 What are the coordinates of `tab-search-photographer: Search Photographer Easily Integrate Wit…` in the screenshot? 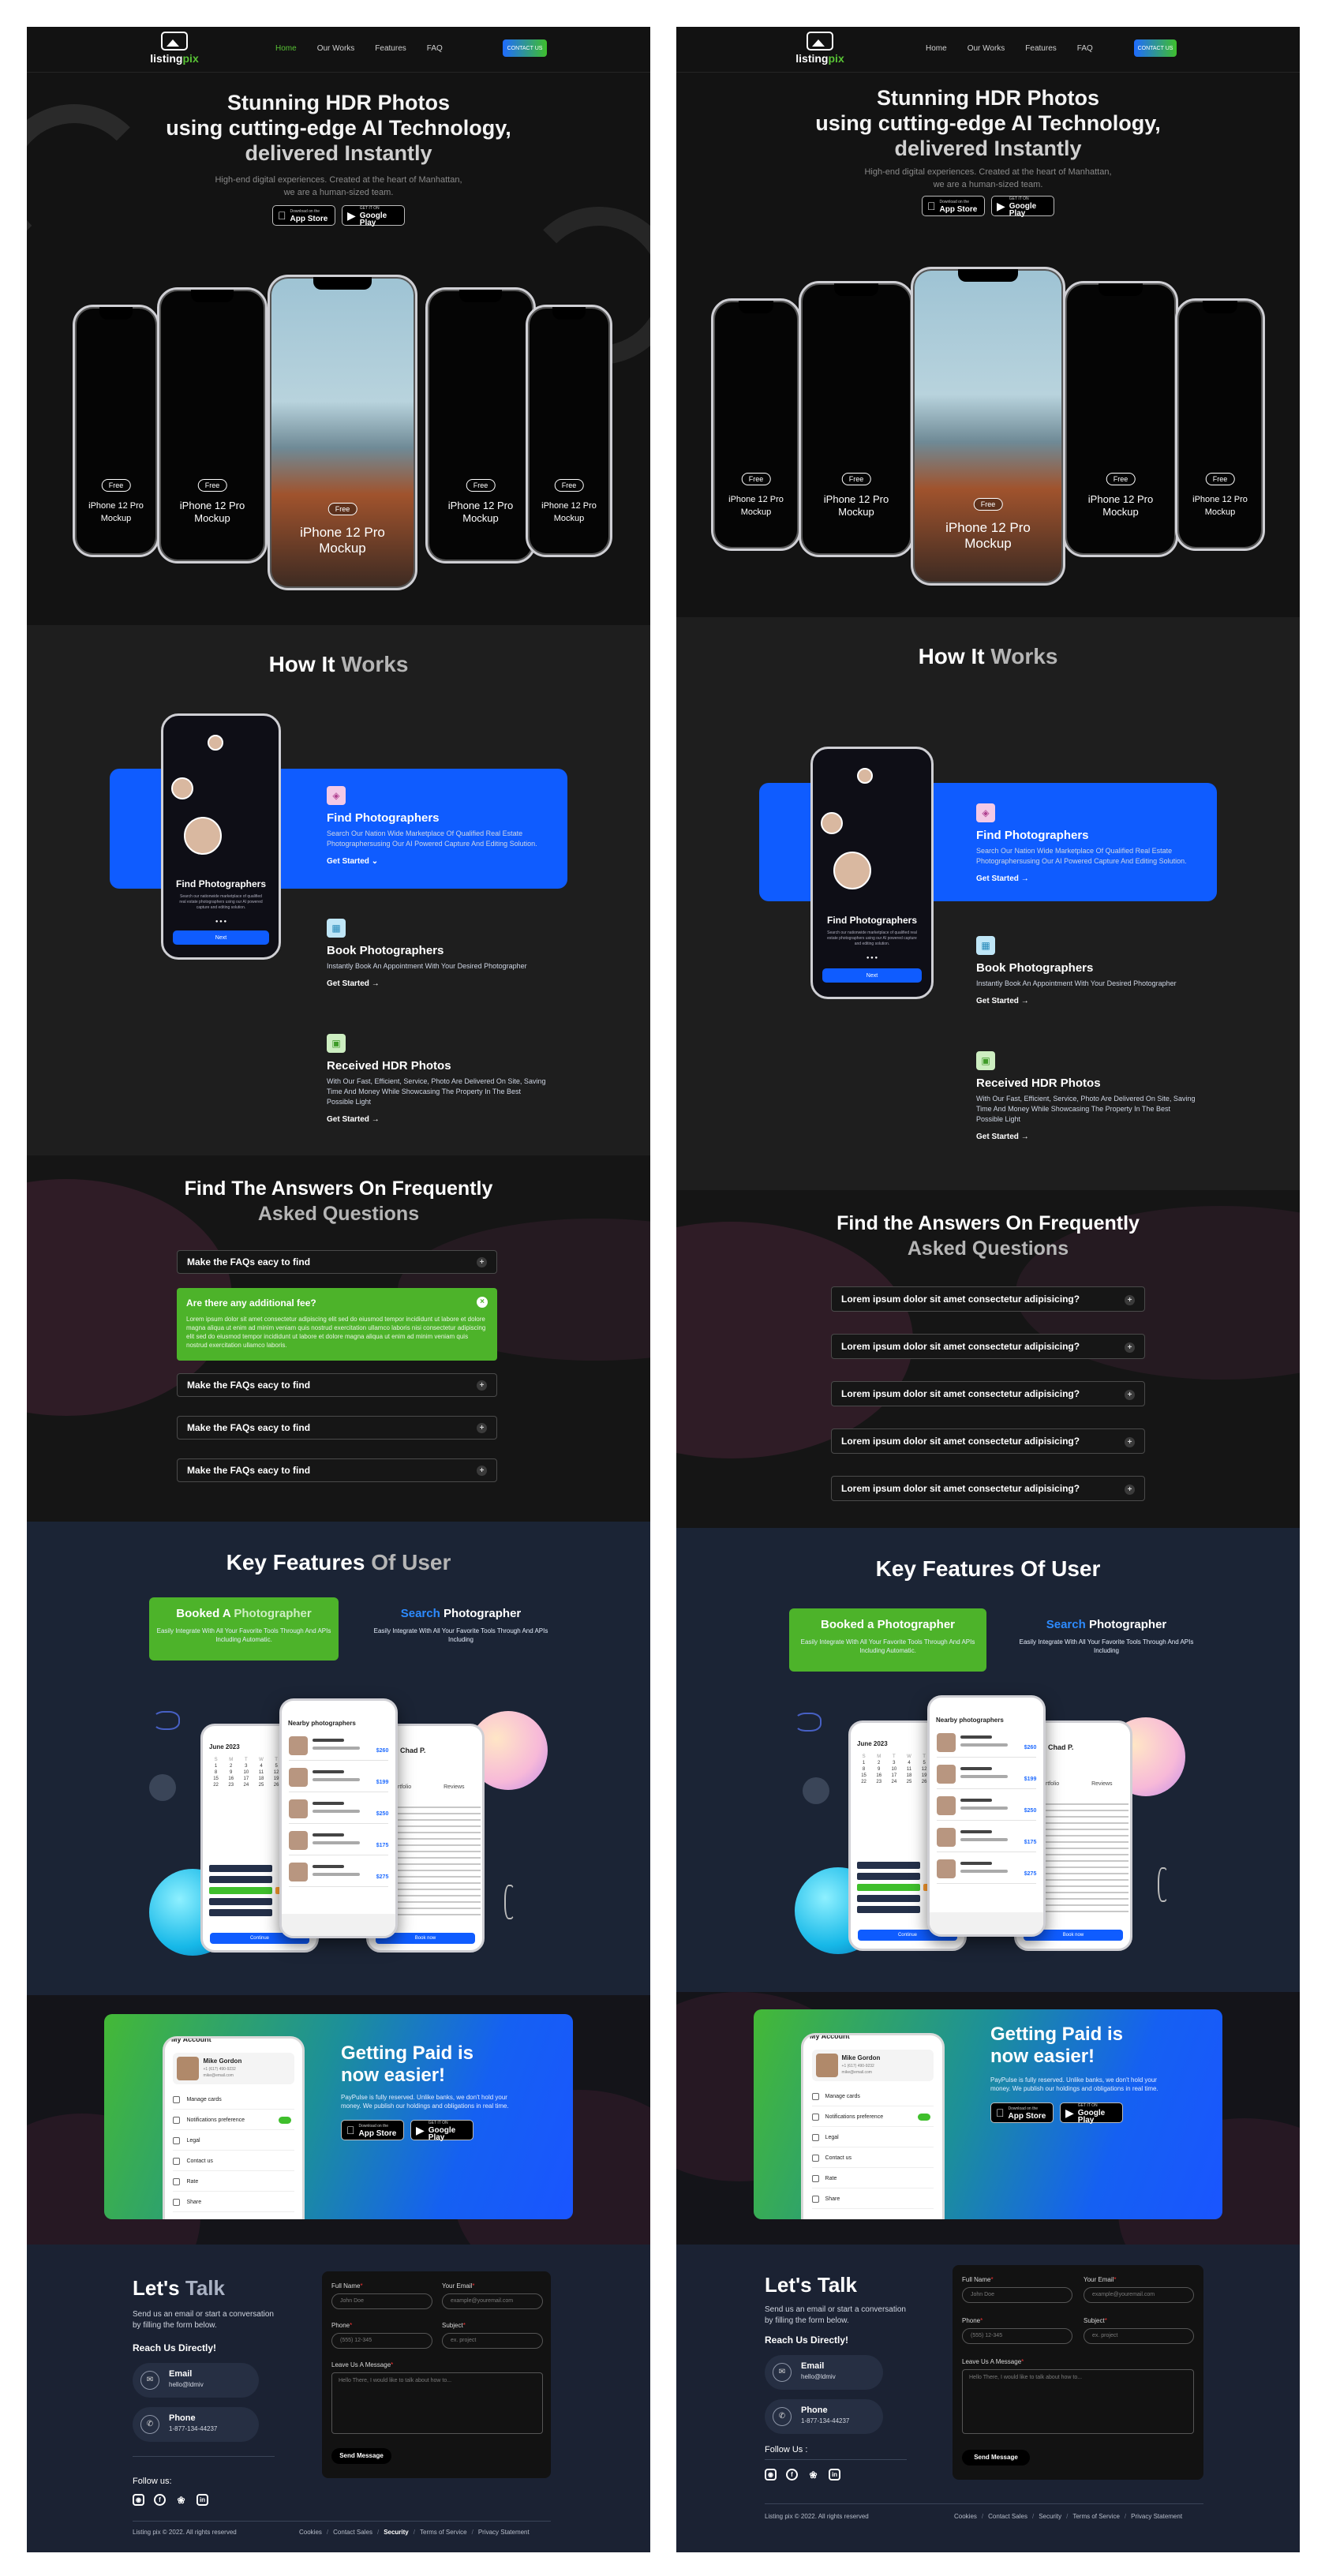 It's located at (461, 1629).